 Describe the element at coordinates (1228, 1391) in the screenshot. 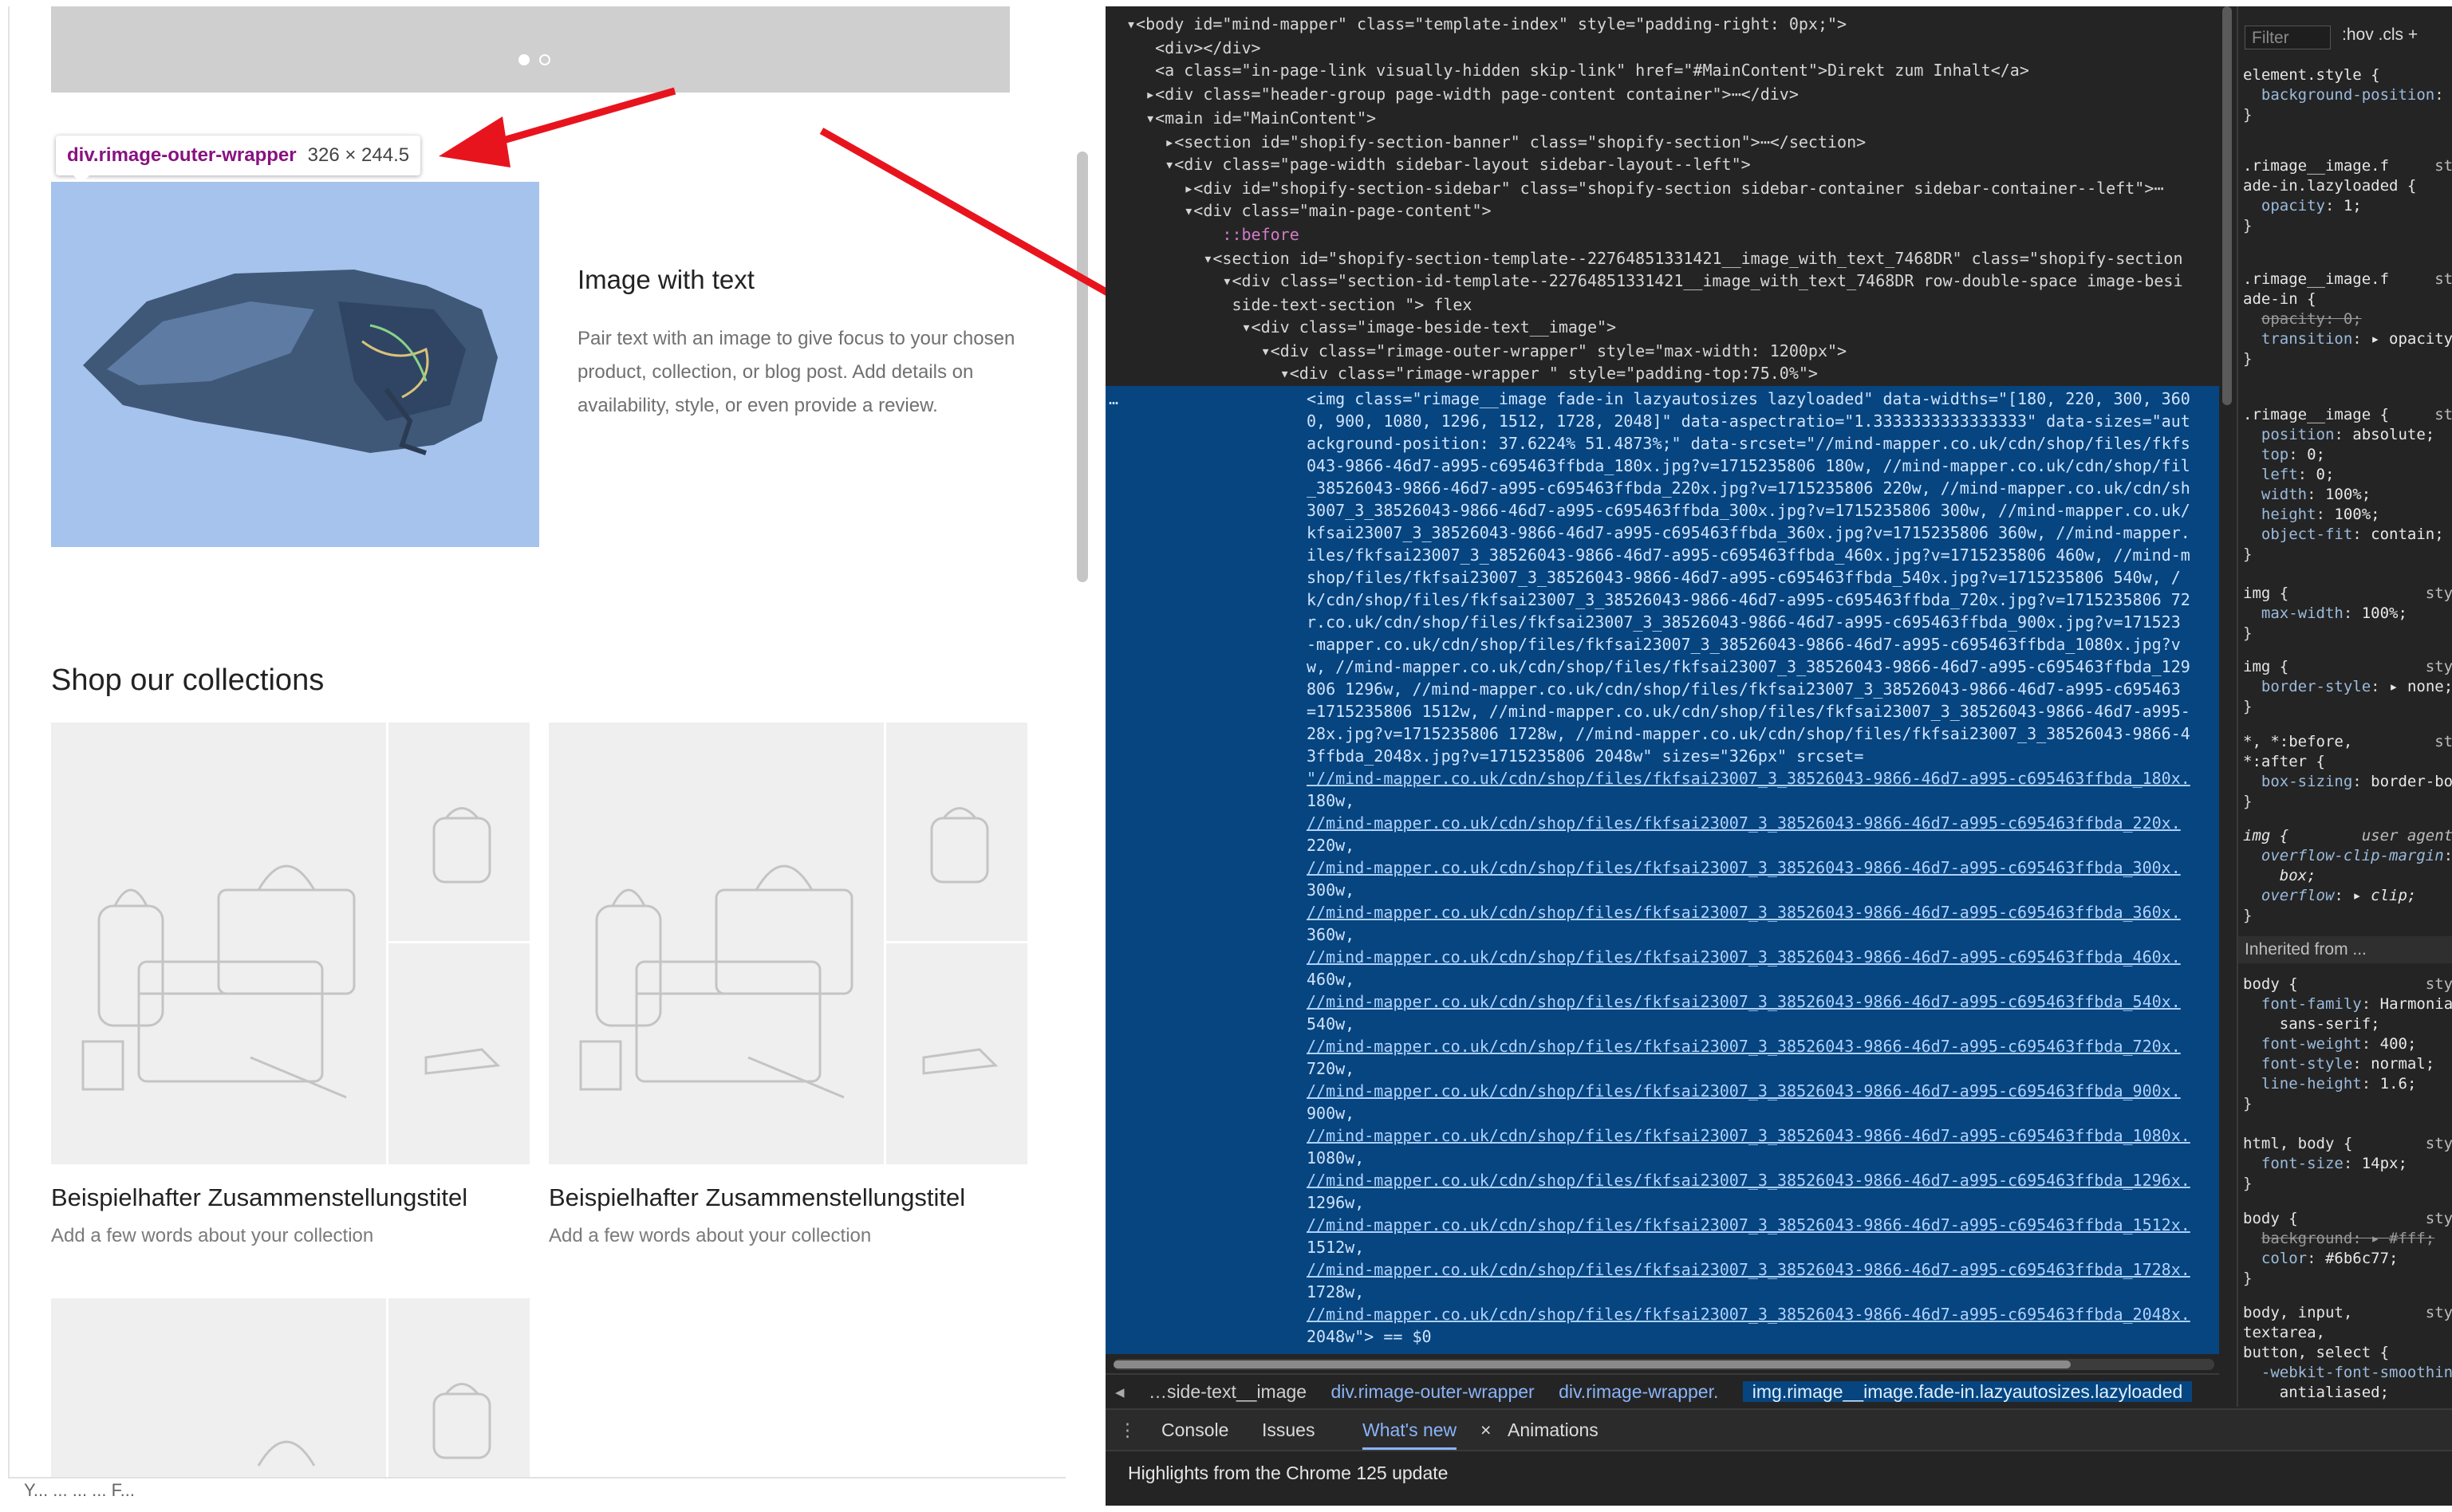

I see `breadcrumb-item: …side-text__image` at that location.